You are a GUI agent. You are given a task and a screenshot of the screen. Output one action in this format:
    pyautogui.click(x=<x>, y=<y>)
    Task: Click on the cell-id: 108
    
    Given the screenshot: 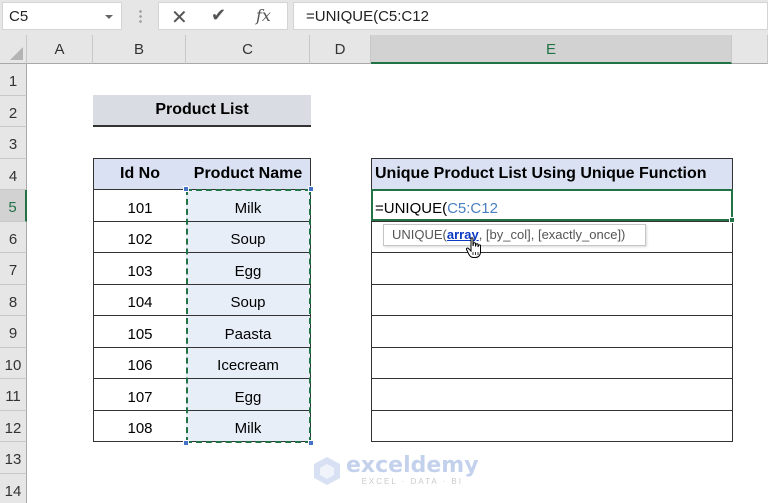 What is the action you would take?
    pyautogui.click(x=140, y=426)
    